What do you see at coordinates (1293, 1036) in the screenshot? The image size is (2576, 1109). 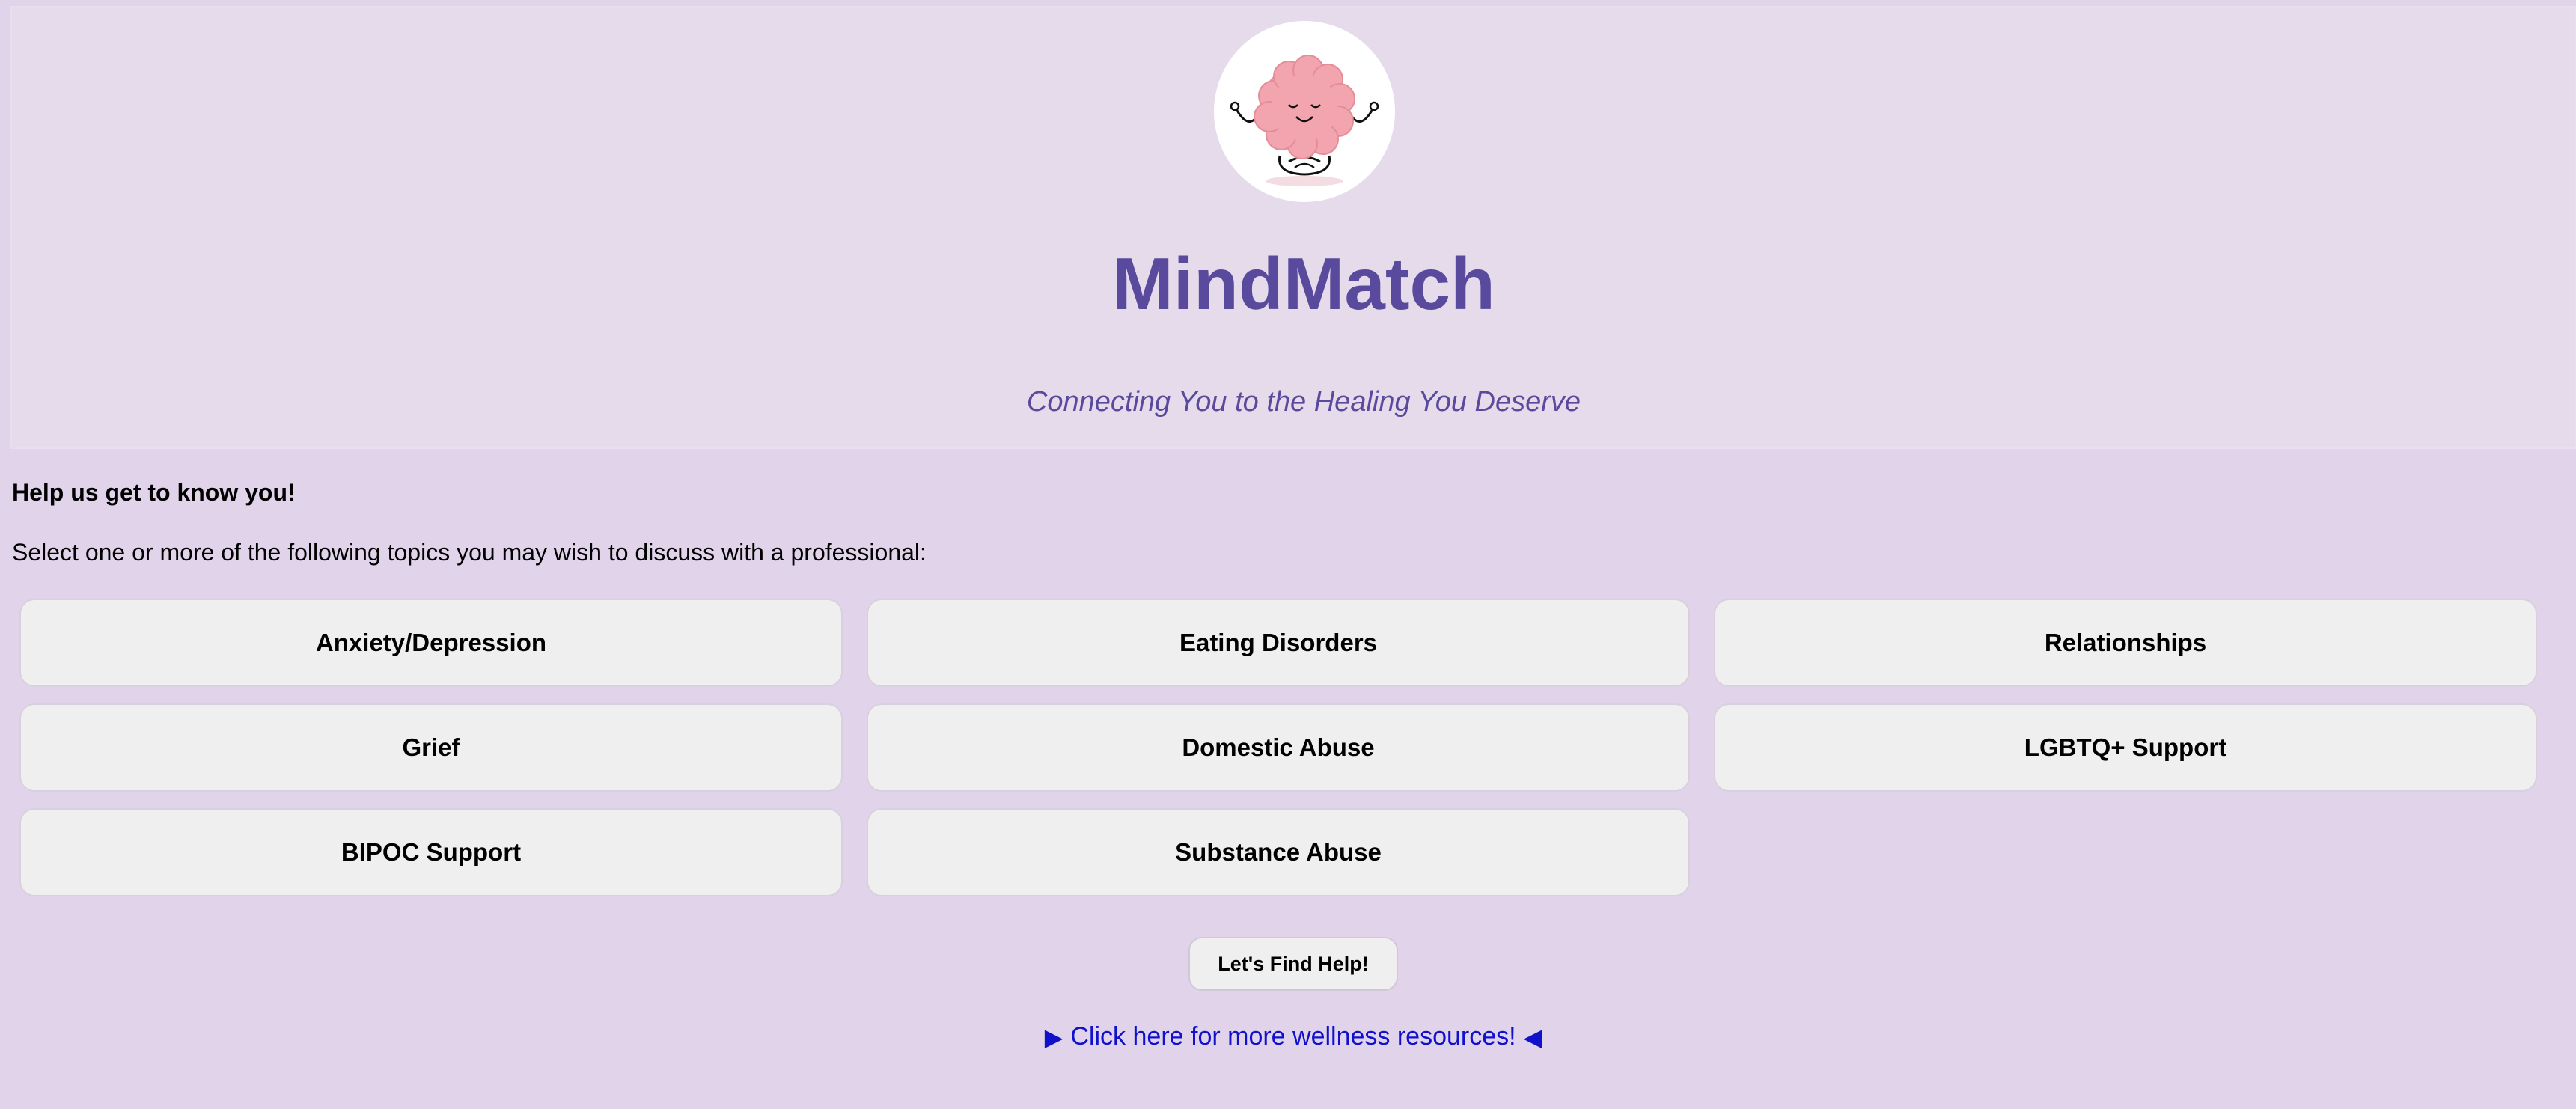 I see `wellness-resources-link: Click here for more wellness resources!` at bounding box center [1293, 1036].